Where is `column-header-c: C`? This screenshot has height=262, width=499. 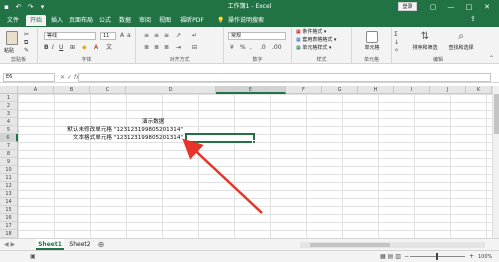
column-header-c: C is located at coordinates (108, 90).